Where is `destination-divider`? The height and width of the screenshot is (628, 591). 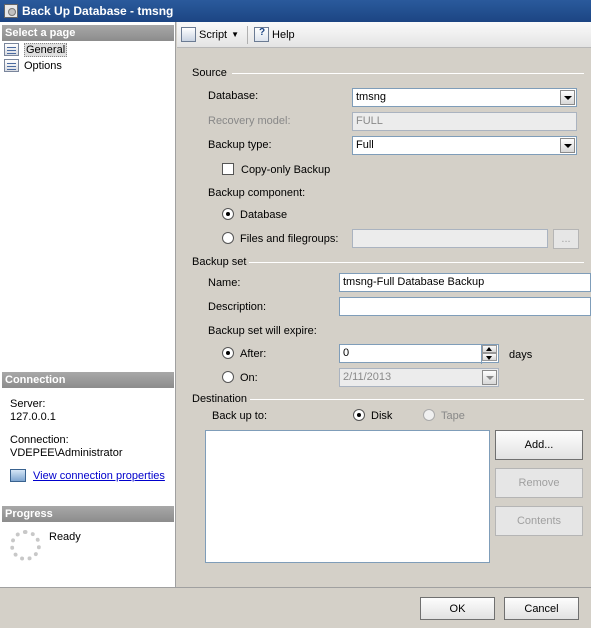 destination-divider is located at coordinates (417, 399).